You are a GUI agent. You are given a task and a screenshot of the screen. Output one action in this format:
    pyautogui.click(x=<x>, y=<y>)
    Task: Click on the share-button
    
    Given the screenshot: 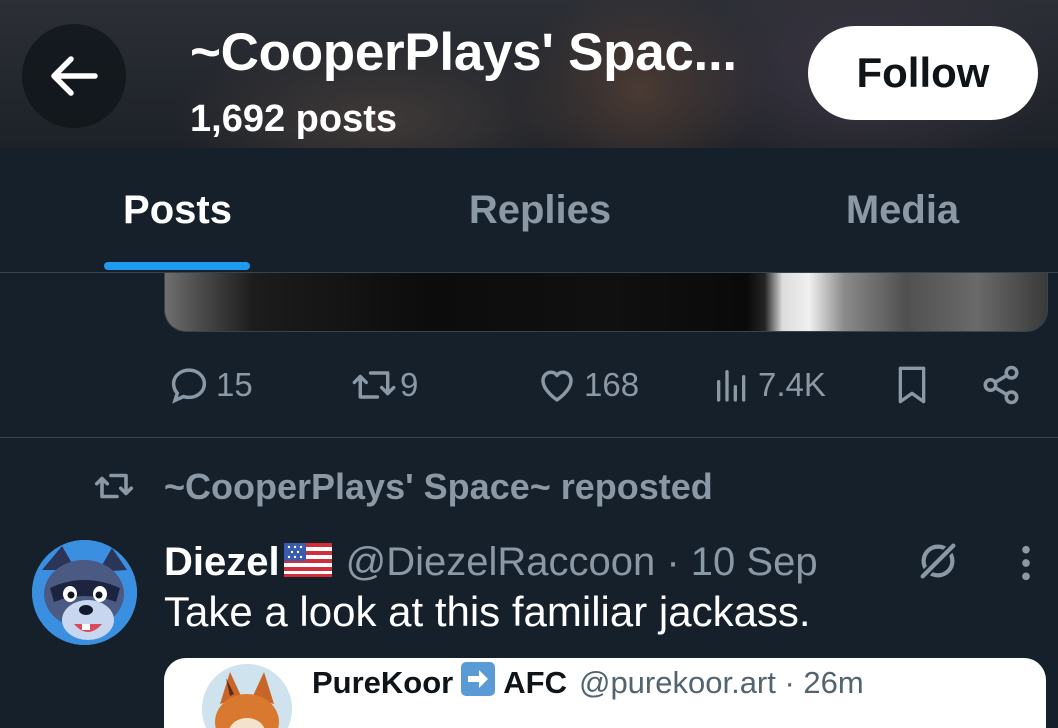 What is the action you would take?
    pyautogui.click(x=1001, y=385)
    